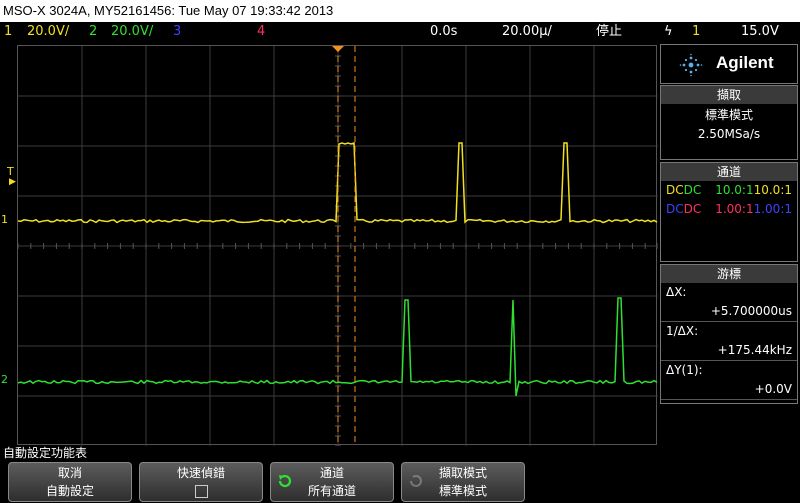 The image size is (800, 503). Describe the element at coordinates (93, 32) in the screenshot. I see `ch2-number: 2` at that location.